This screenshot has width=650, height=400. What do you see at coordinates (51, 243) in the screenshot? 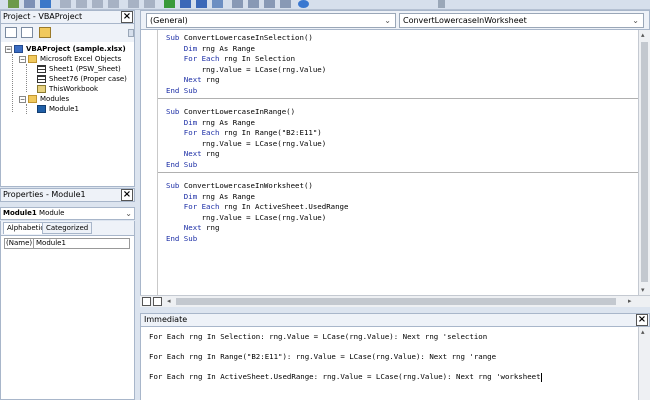
I see `property-value: Module1` at bounding box center [51, 243].